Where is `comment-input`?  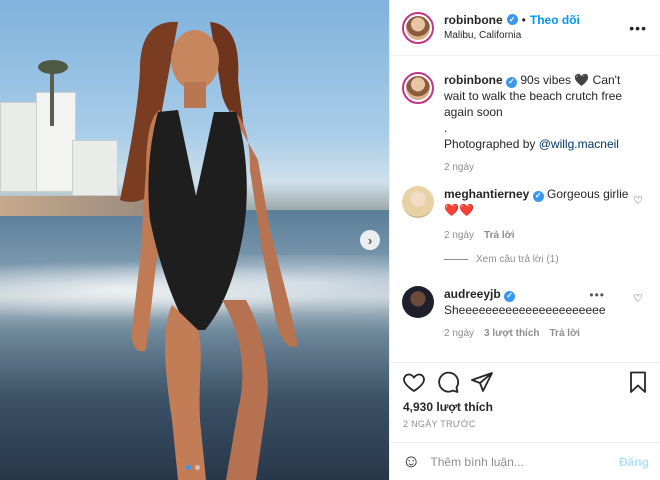 comment-input is located at coordinates (524, 461).